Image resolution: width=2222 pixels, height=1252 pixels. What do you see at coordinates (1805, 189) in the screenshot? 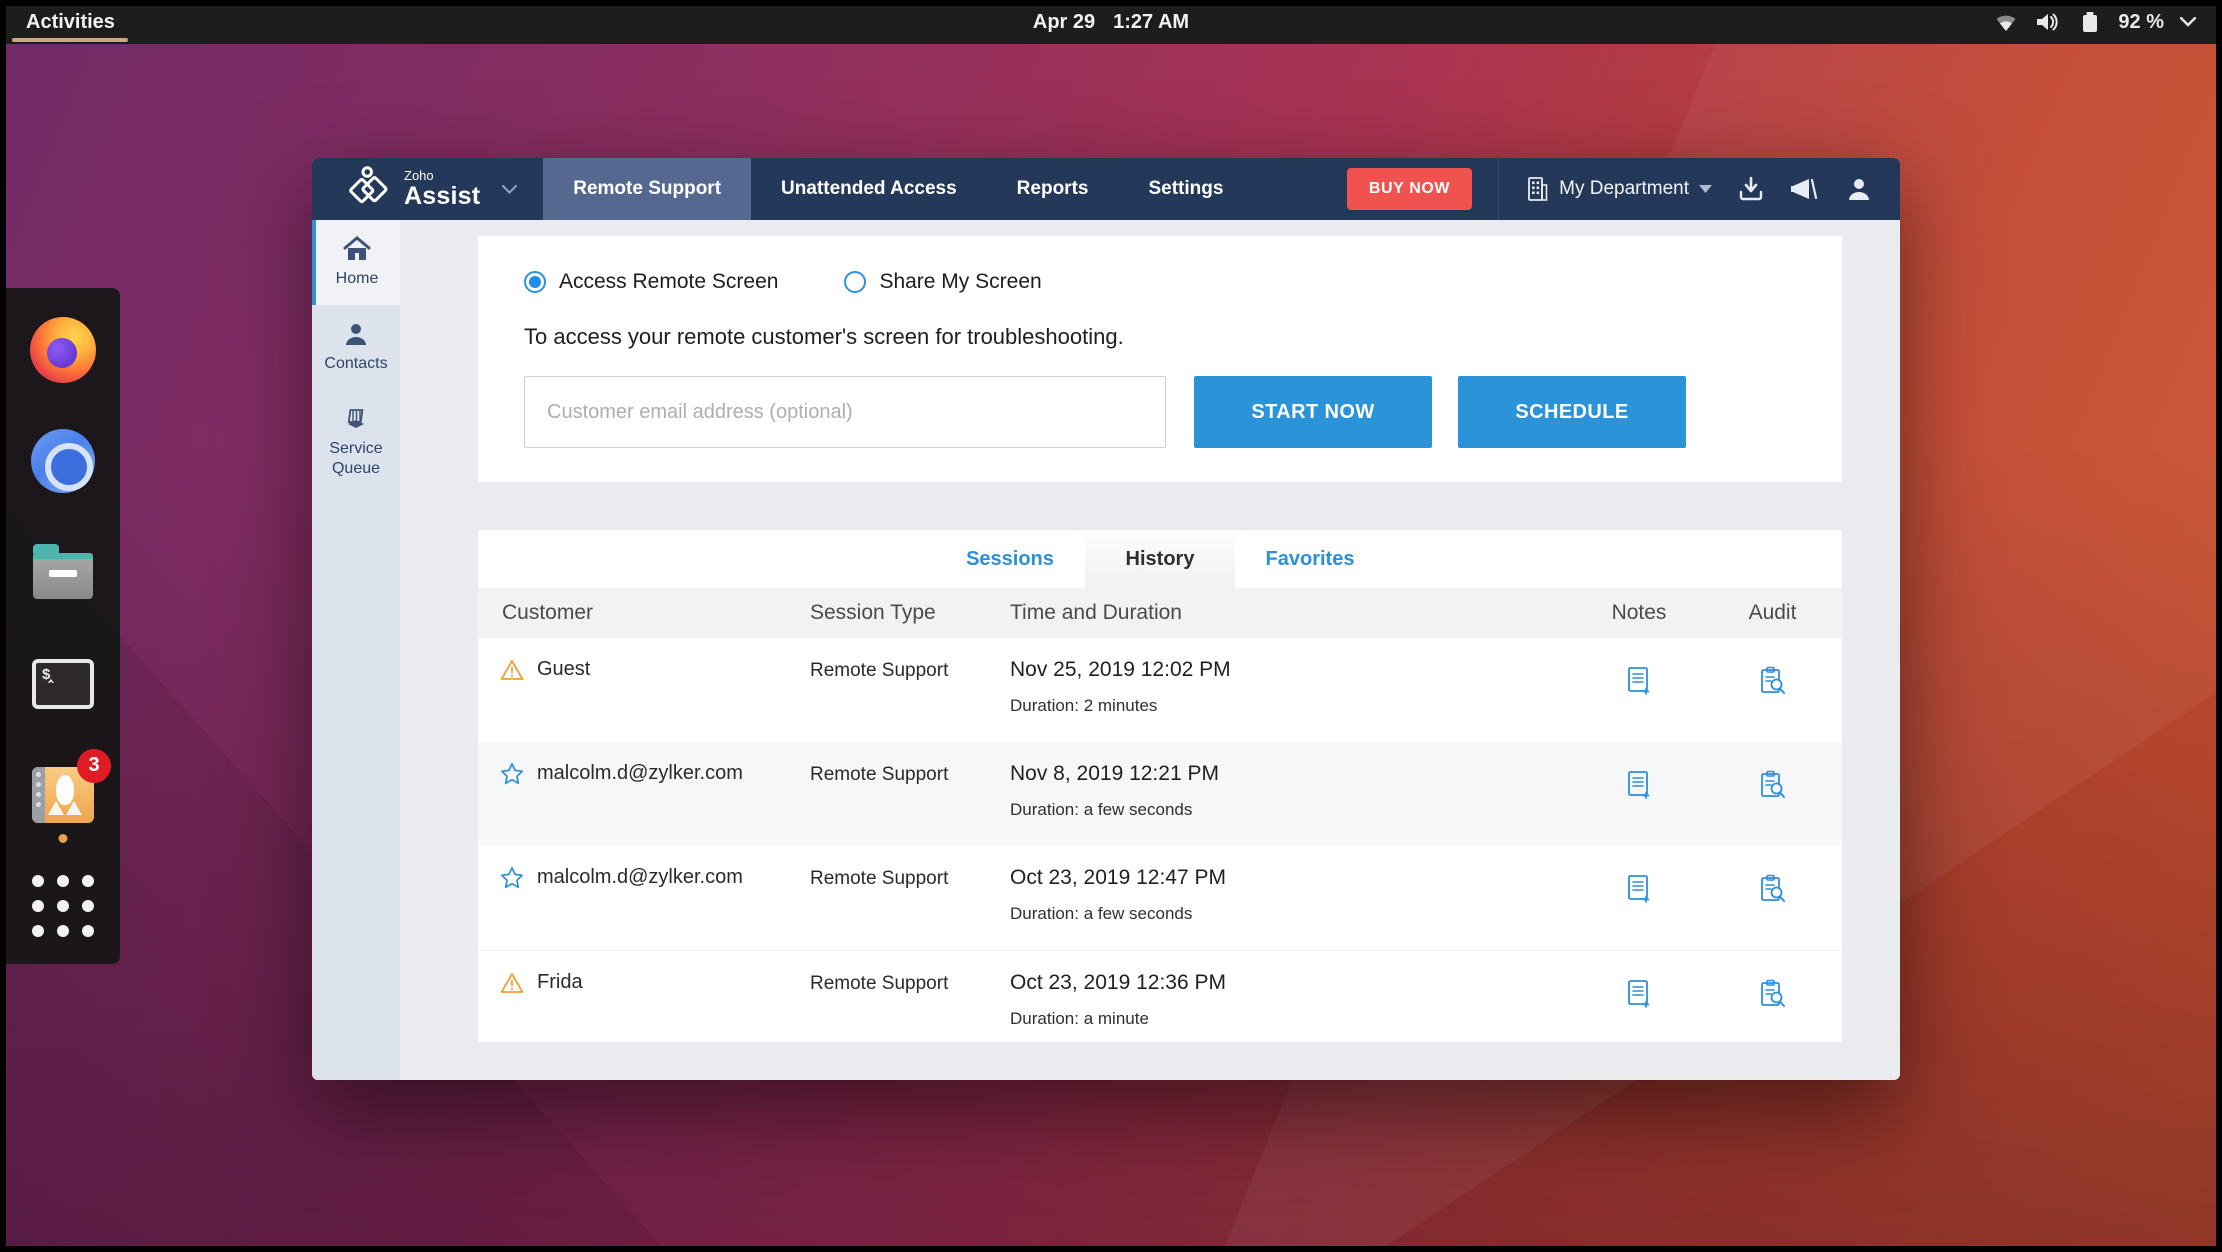
I see `announcements-icon` at bounding box center [1805, 189].